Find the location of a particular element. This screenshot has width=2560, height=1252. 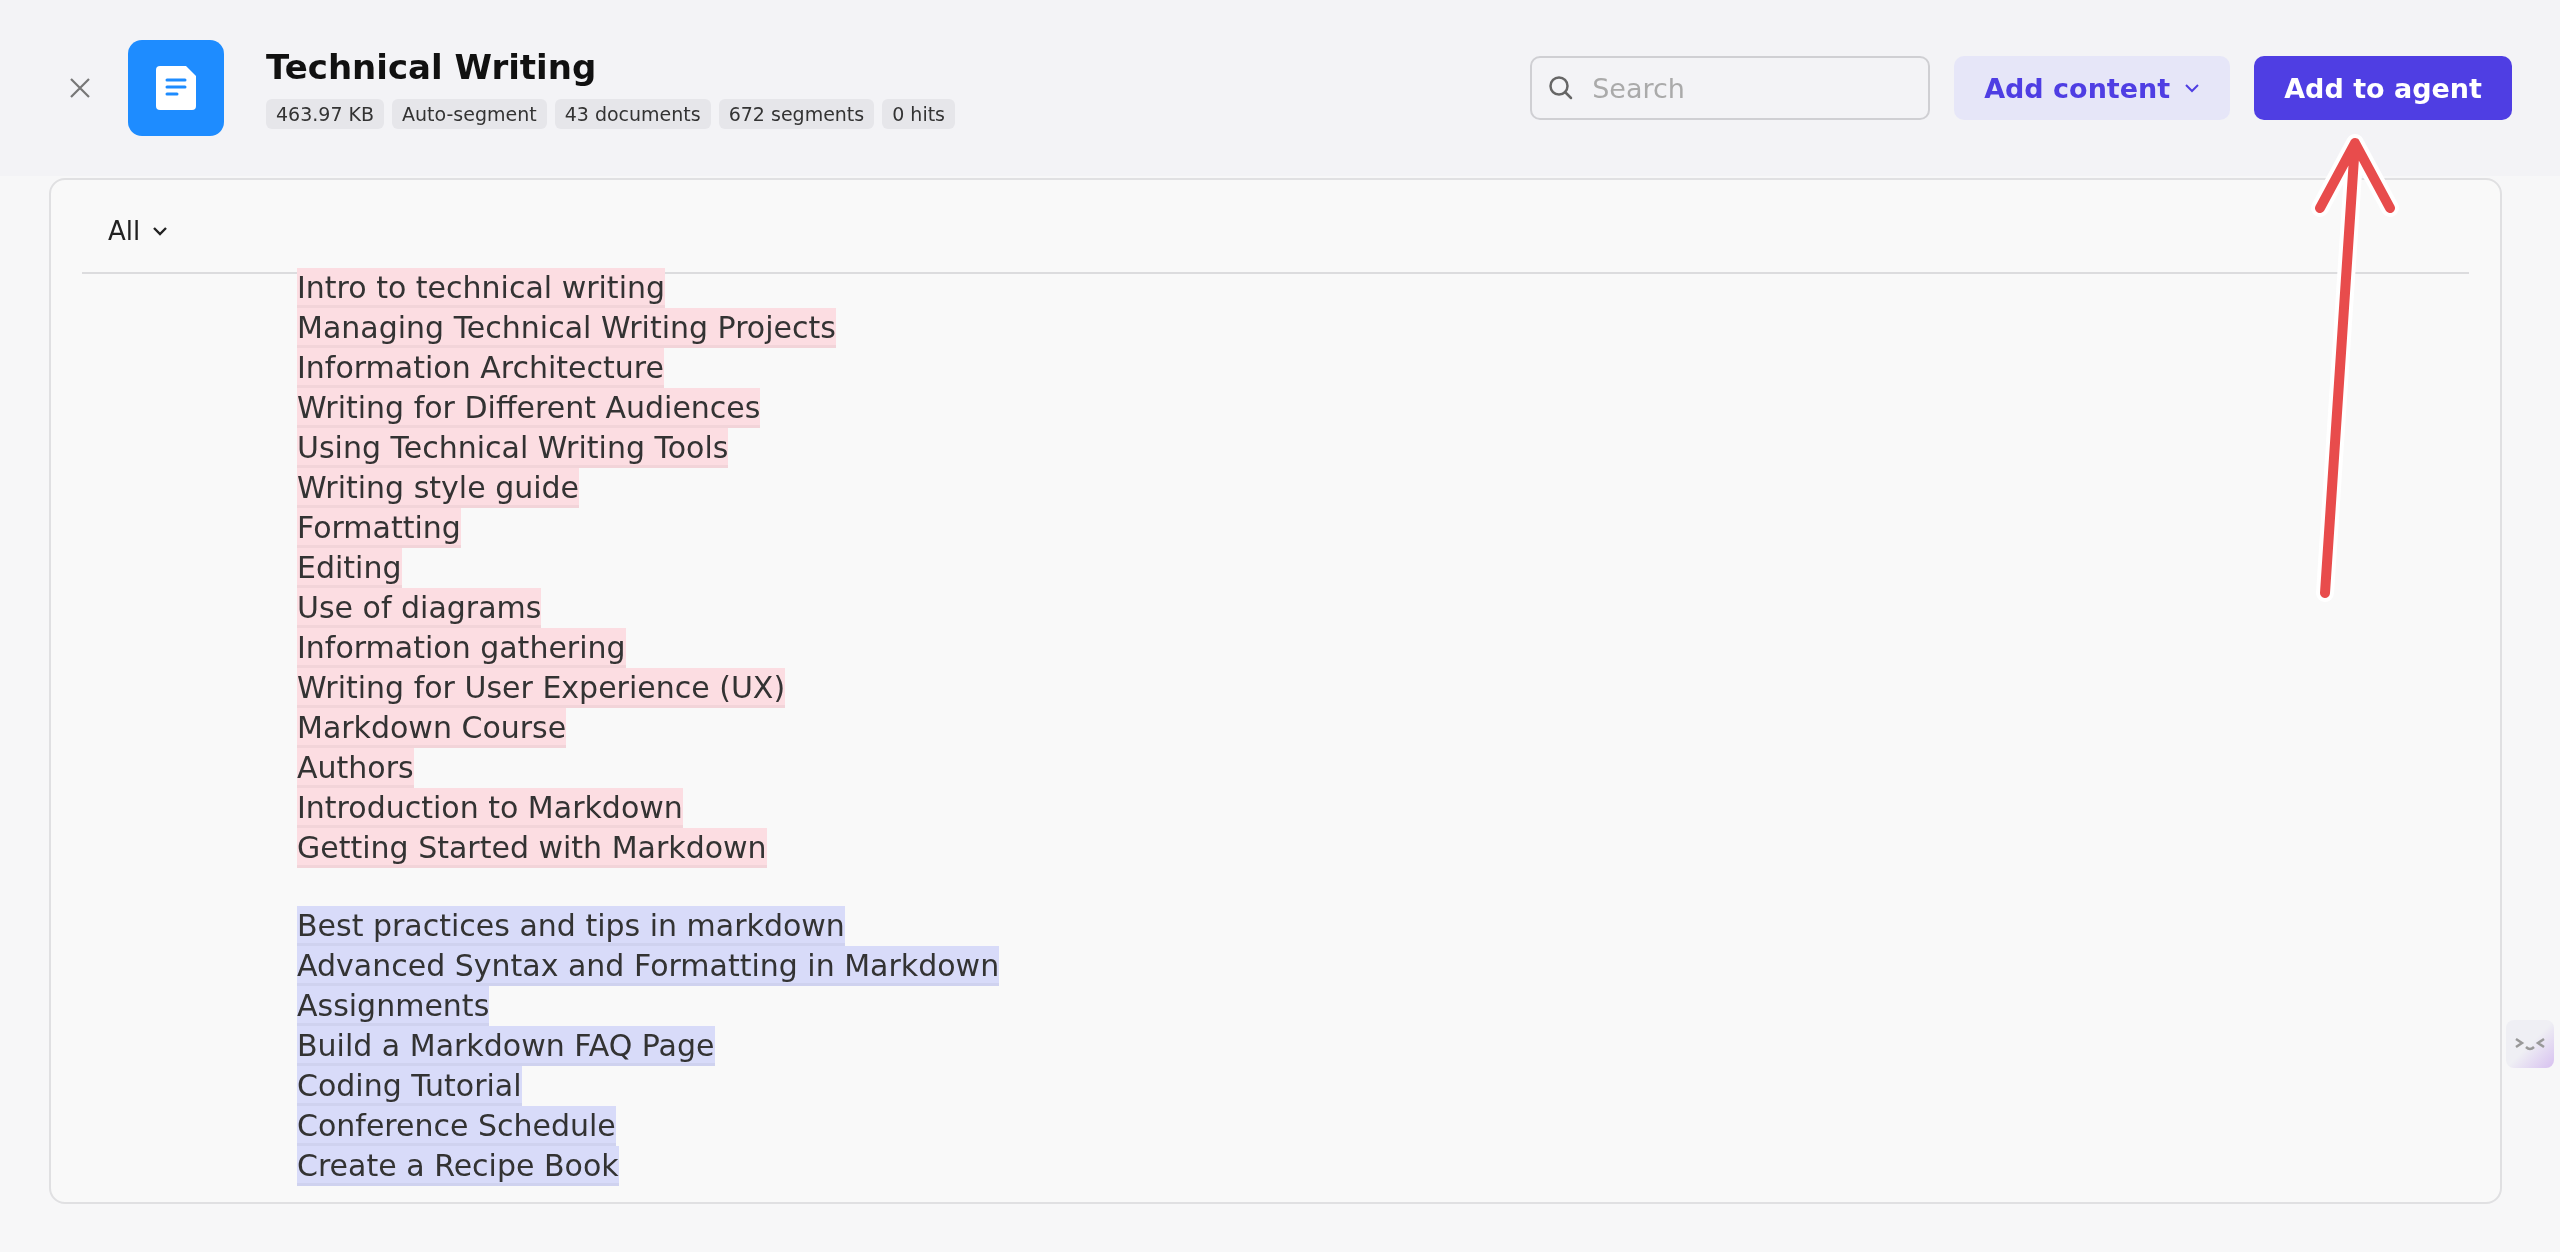

assistant-widget is located at coordinates (2530, 1044).